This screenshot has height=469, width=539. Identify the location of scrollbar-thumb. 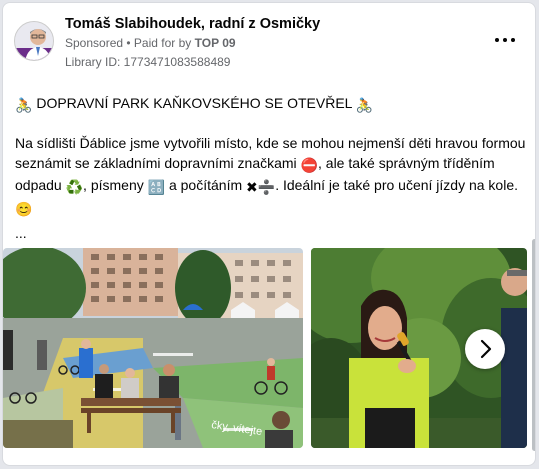
(533, 345).